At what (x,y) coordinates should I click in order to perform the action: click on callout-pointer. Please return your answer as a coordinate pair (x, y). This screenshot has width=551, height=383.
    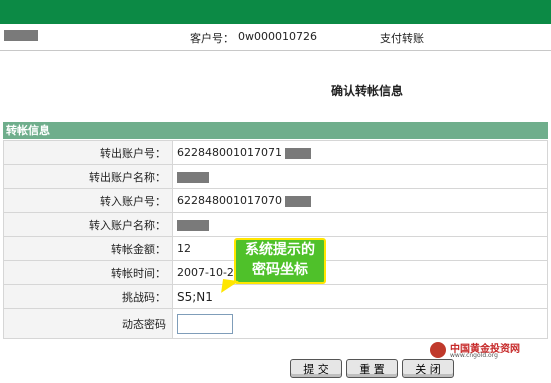
    Looking at the image, I should click on (230, 287).